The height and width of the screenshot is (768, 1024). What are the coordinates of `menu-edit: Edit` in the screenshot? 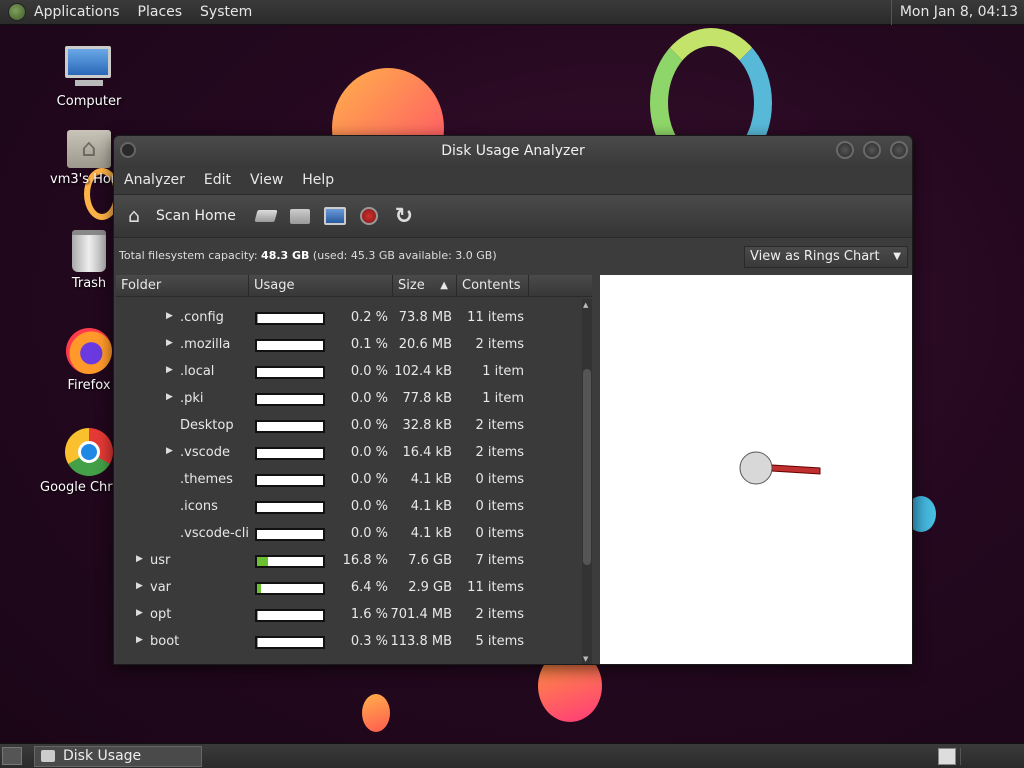 It's located at (217, 180).